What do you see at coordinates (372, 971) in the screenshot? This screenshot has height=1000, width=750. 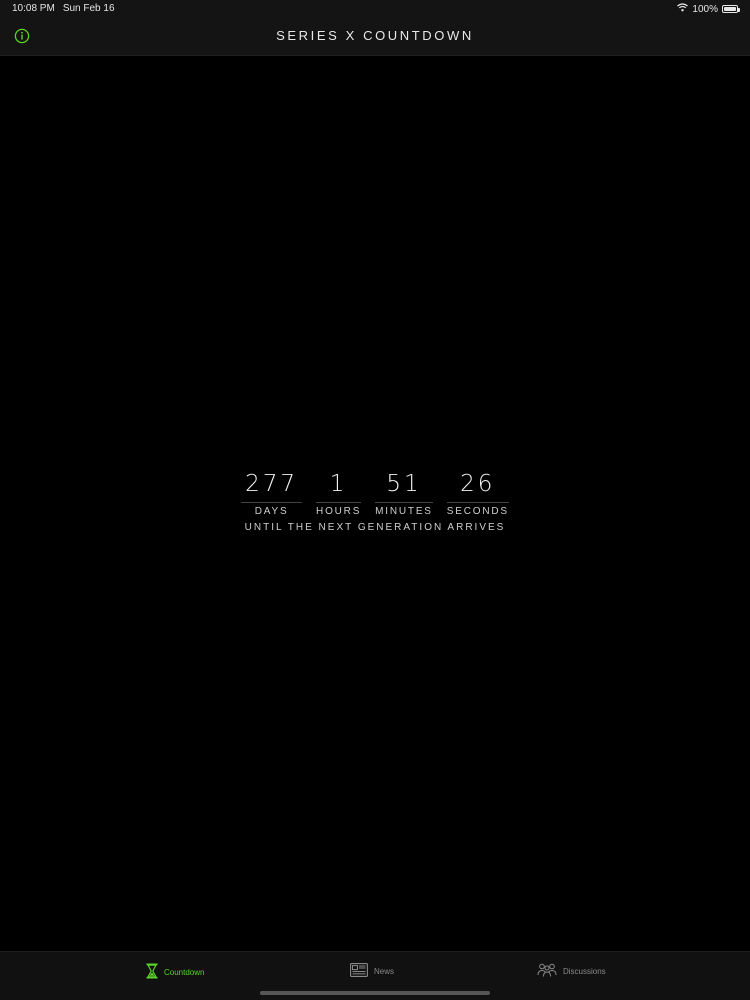 I see `tab-news: News` at bounding box center [372, 971].